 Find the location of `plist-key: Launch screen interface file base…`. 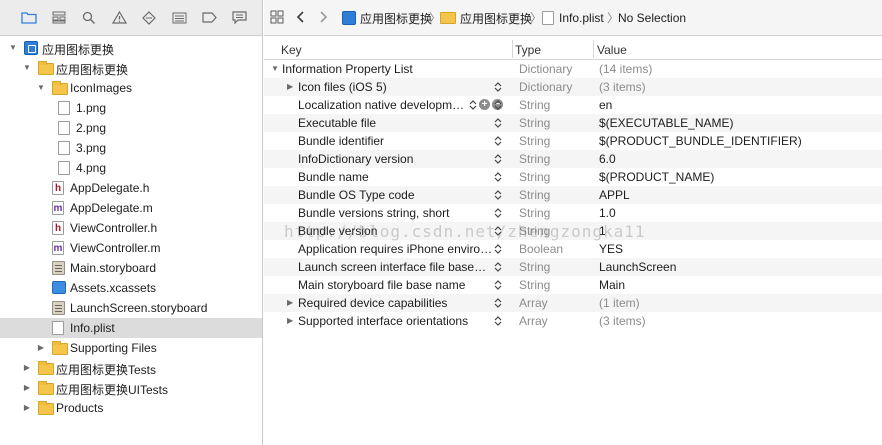

plist-key: Launch screen interface file base… is located at coordinates (392, 267).